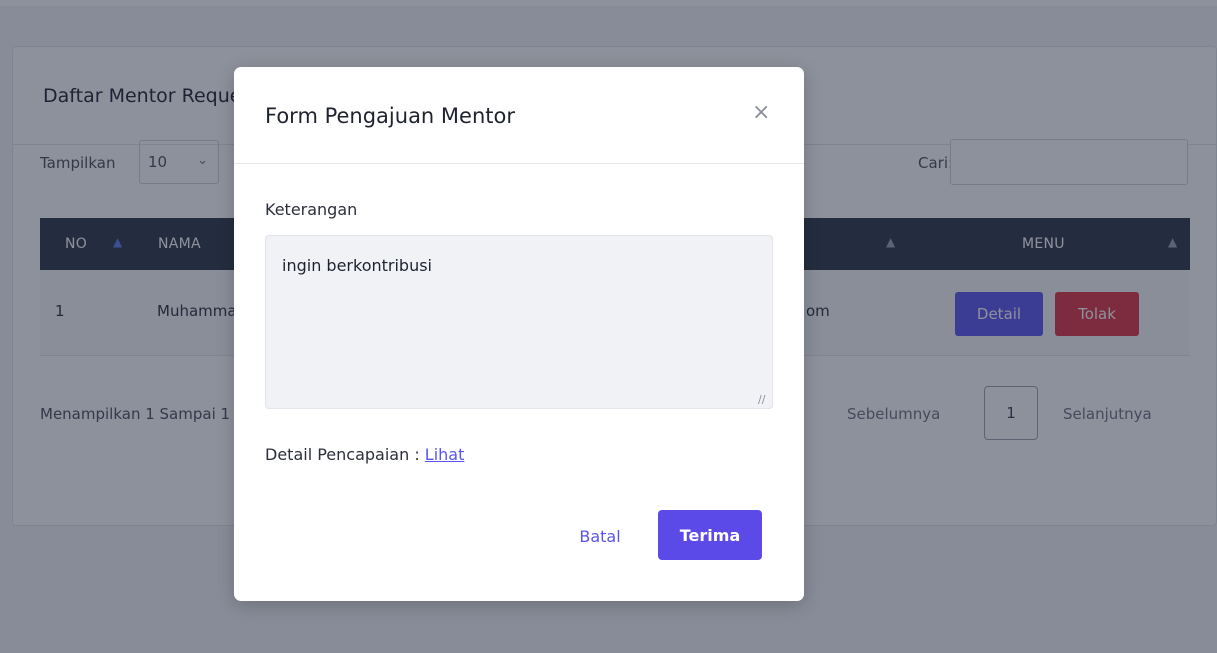 This screenshot has width=1217, height=653. What do you see at coordinates (445, 454) in the screenshot?
I see `achievement-link: Lihat` at bounding box center [445, 454].